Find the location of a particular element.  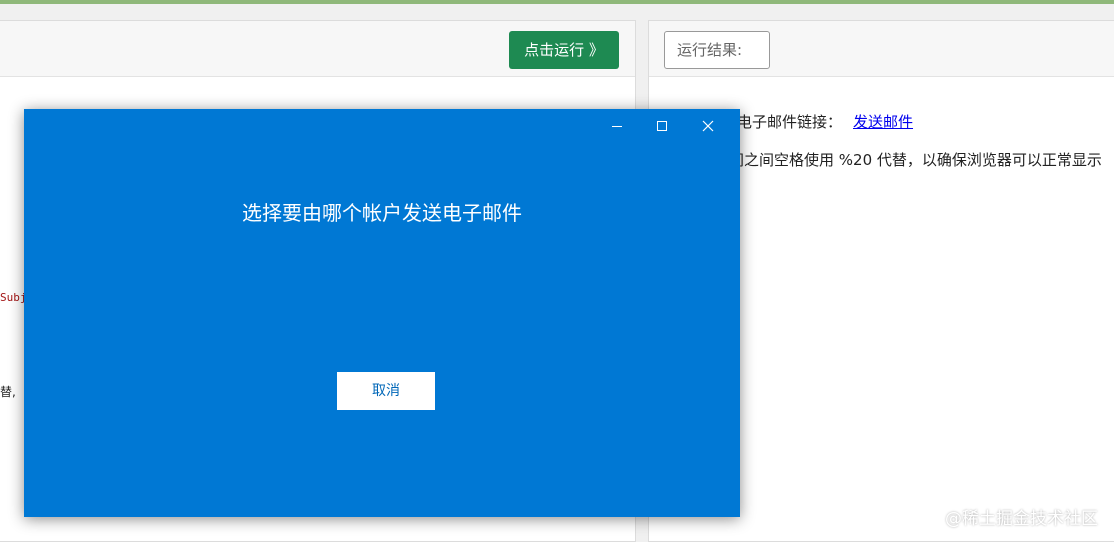

result-toolbar: 运行结果: is located at coordinates (881, 49).